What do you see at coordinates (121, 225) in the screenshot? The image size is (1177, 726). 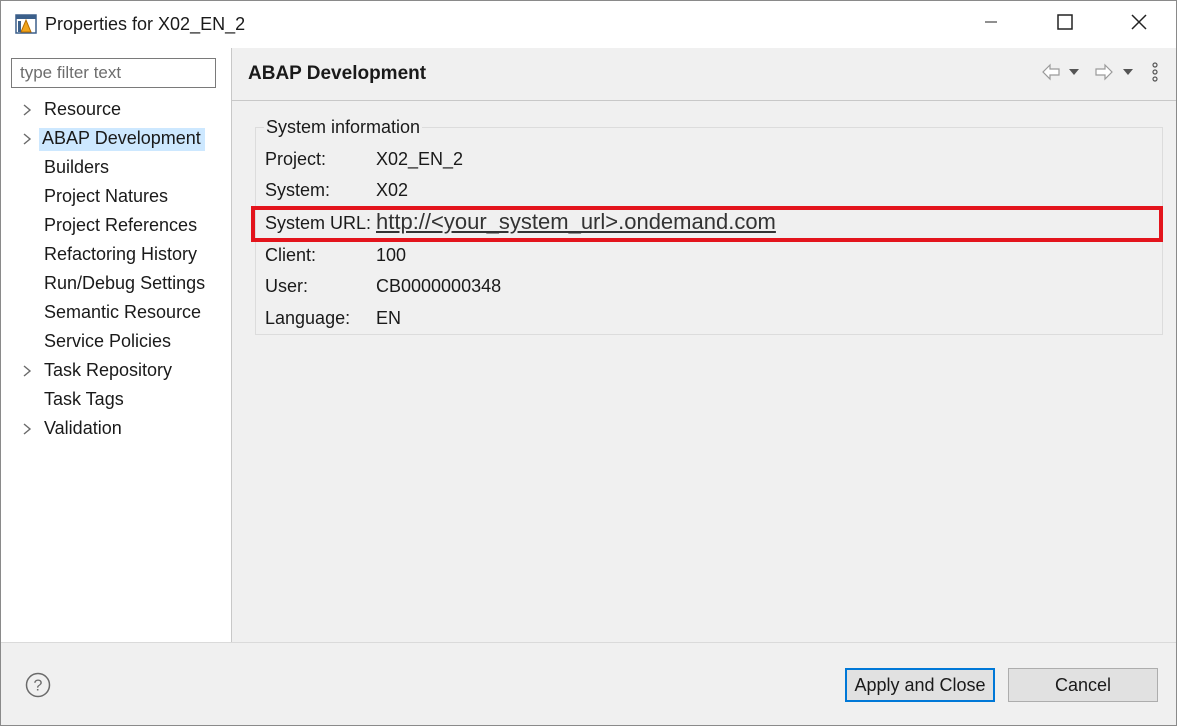 I see `tree-item-label: Project References` at bounding box center [121, 225].